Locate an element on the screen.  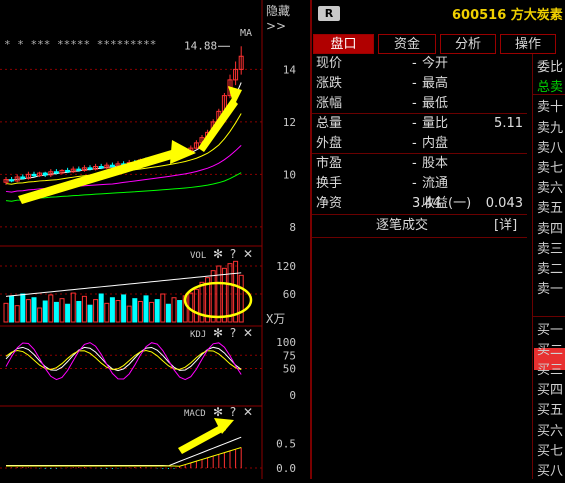
quote-label: 量比 is located at coordinates (435, 123).